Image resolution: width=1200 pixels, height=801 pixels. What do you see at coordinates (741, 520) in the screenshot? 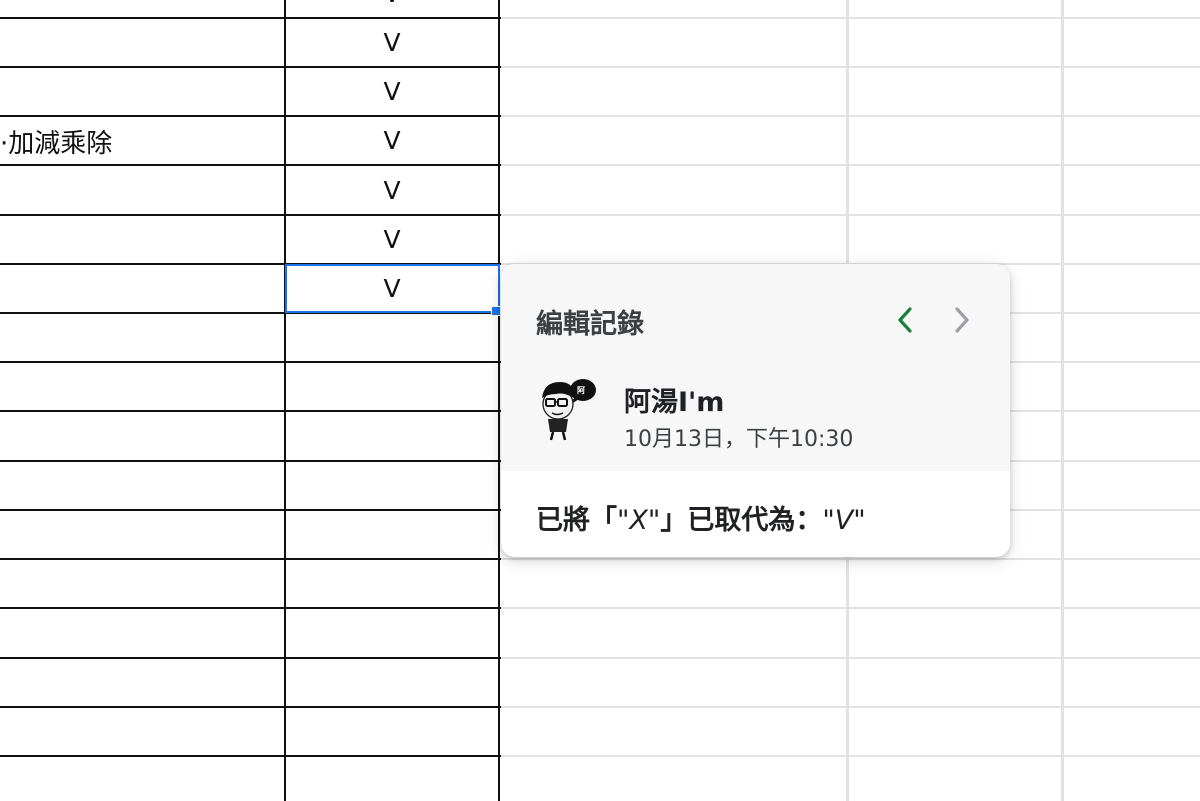
I see `change-middle: 」已取代為：` at bounding box center [741, 520].